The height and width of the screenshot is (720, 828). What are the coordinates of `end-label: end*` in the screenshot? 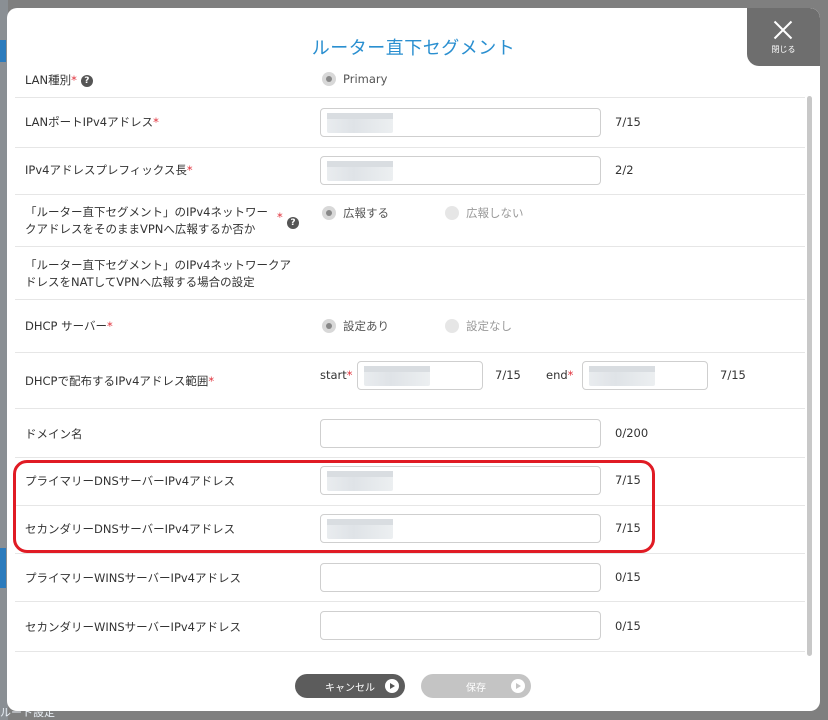 It's located at (560, 375).